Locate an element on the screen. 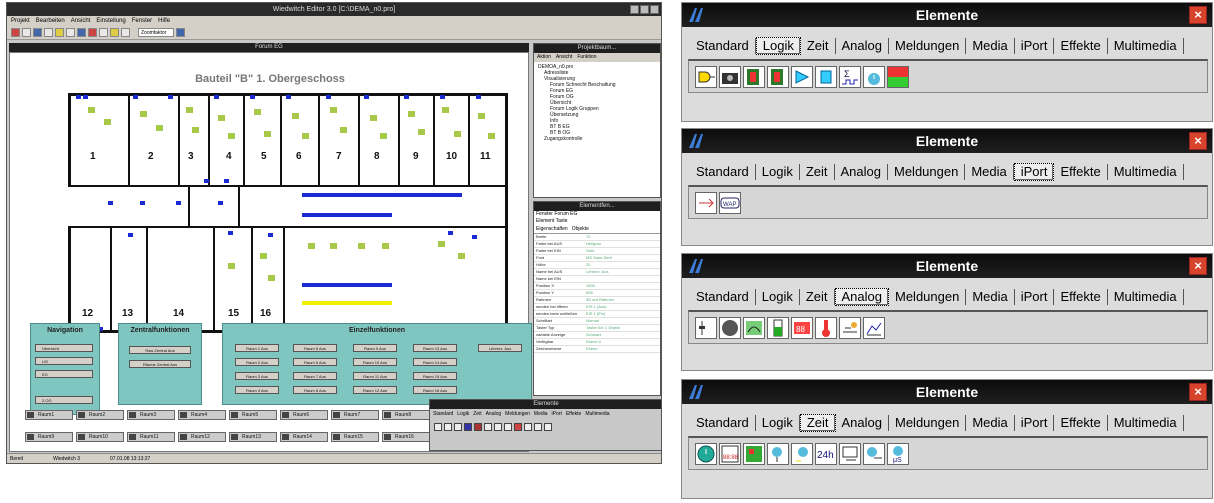  project-menu-ansicht: Ansicht is located at coordinates (564, 57).